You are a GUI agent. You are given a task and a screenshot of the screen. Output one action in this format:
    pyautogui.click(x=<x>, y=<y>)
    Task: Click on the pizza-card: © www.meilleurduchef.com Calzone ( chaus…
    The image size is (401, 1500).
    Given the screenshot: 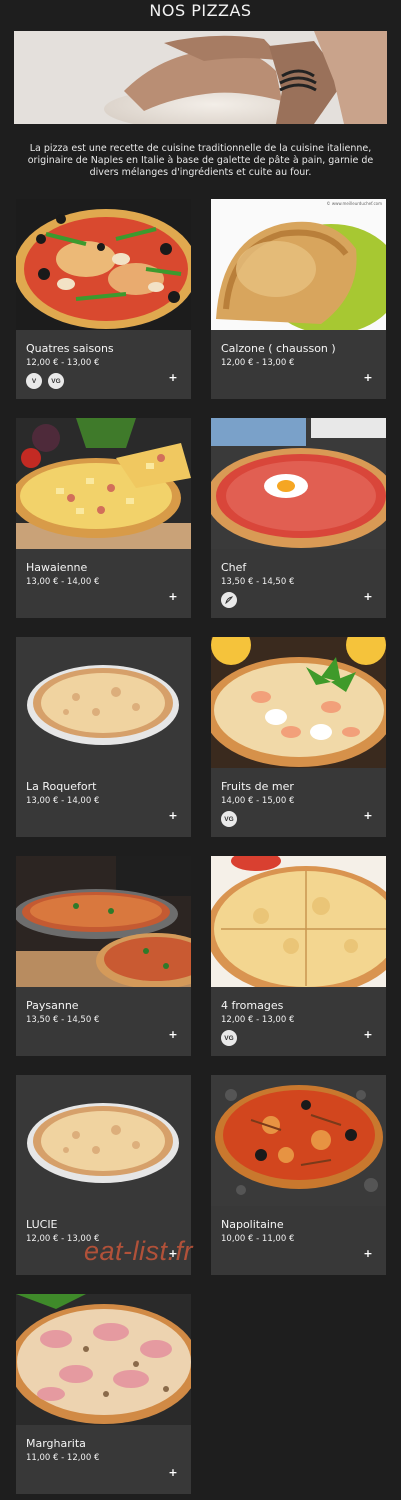 What is the action you would take?
    pyautogui.click(x=298, y=299)
    